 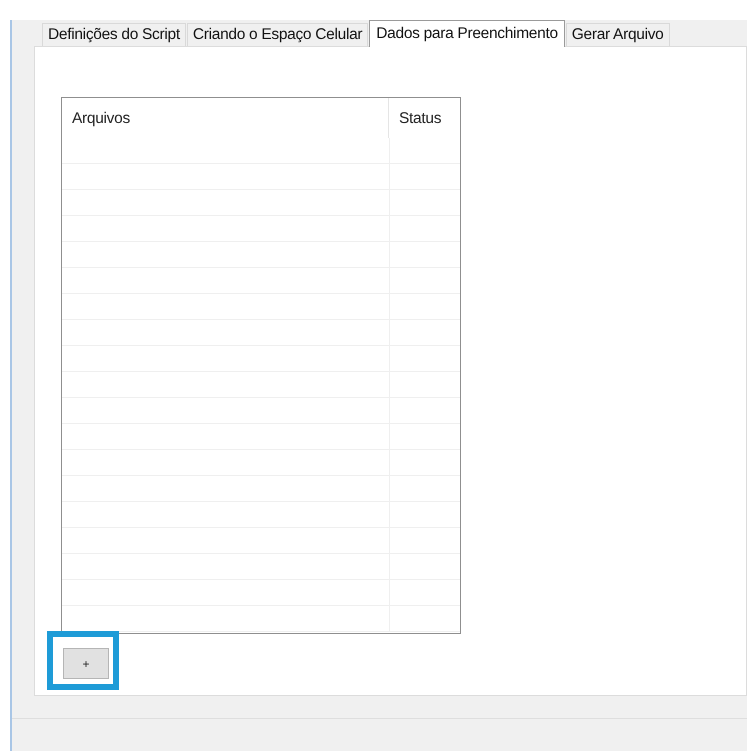 What do you see at coordinates (86, 663) in the screenshot?
I see `add-button: +` at bounding box center [86, 663].